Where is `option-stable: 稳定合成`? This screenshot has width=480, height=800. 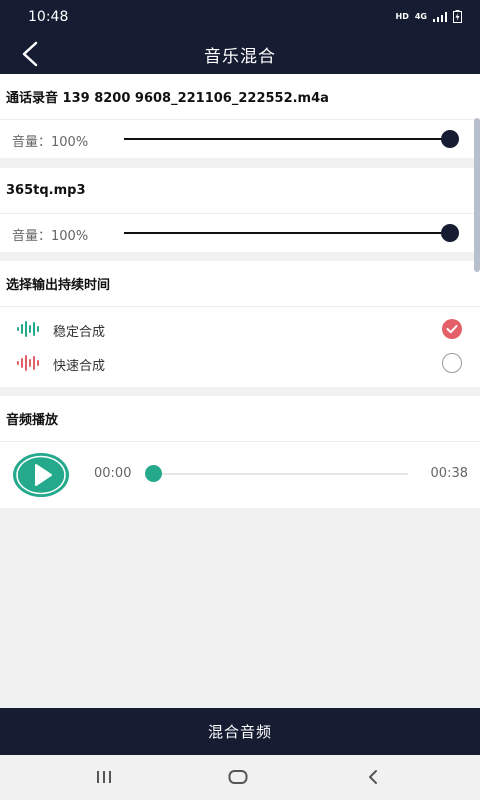 option-stable: 稳定合成 is located at coordinates (240, 329).